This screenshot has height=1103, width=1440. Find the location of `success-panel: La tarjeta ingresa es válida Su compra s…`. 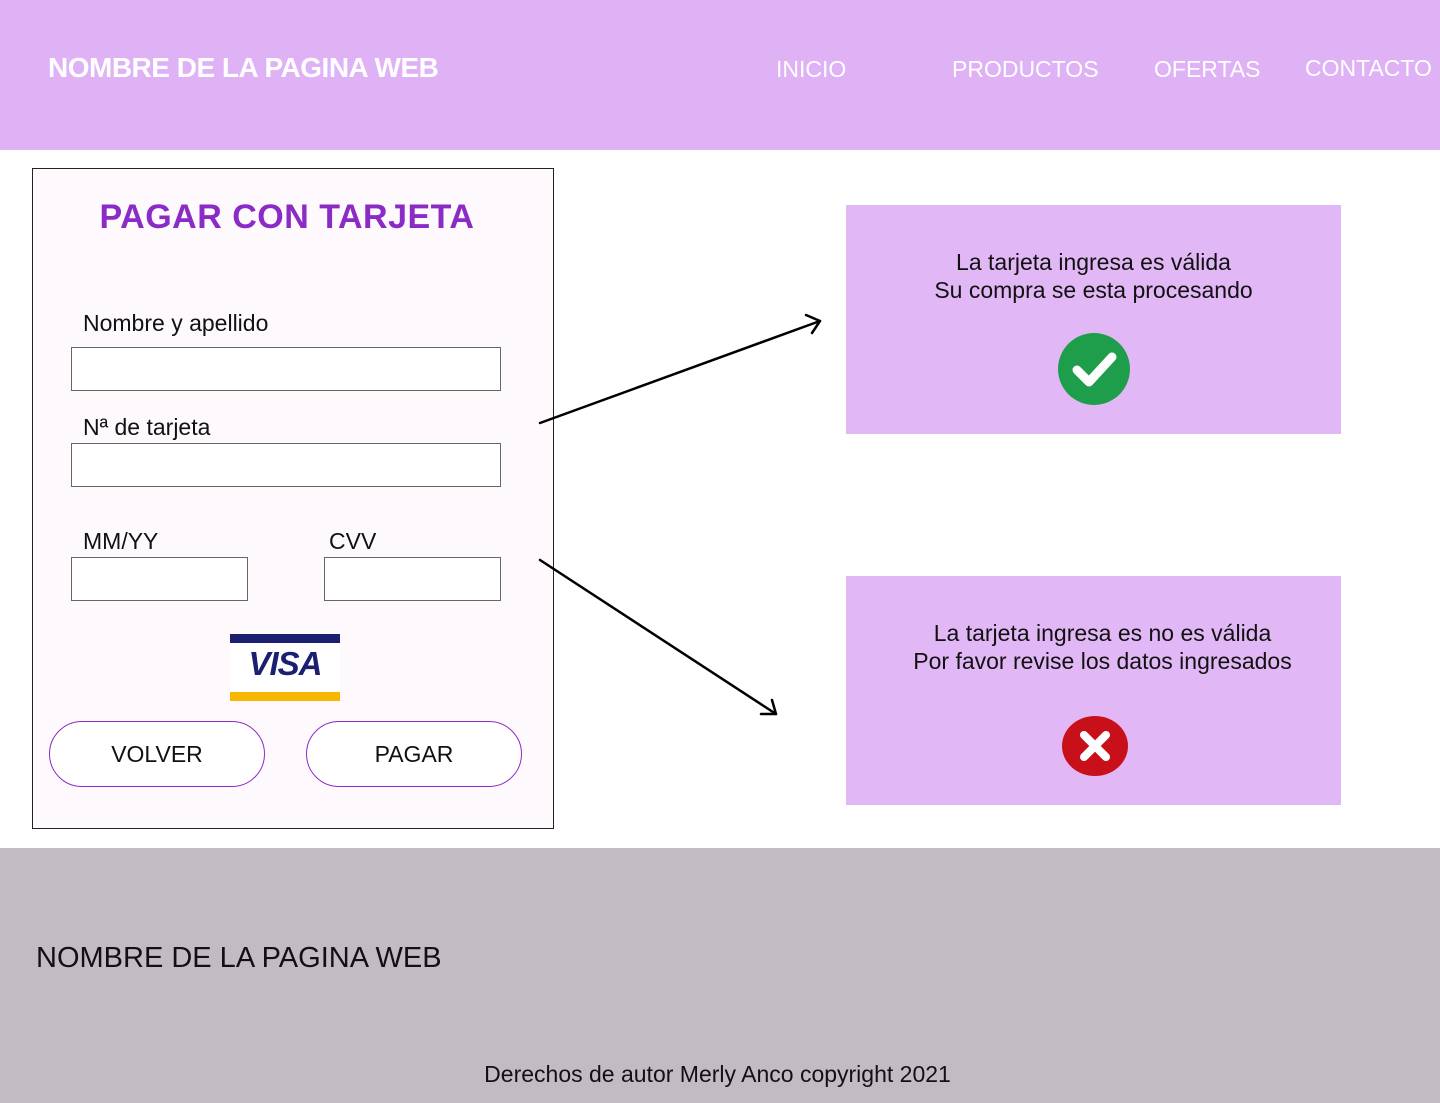

success-panel: La tarjeta ingresa es válida Su compra s… is located at coordinates (1093, 319).